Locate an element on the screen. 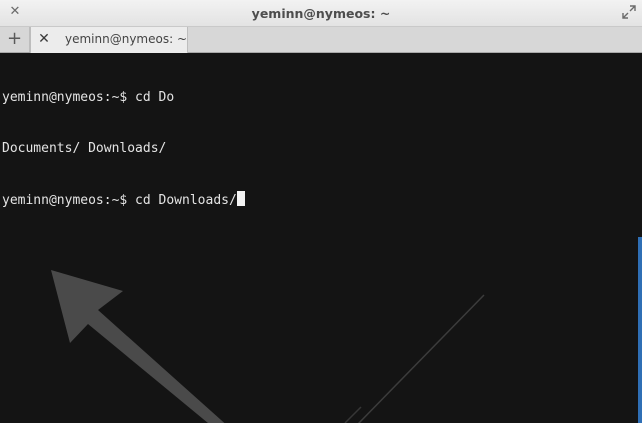 Image resolution: width=642 pixels, height=423 pixels. scrollbar is located at coordinates (640, 330).